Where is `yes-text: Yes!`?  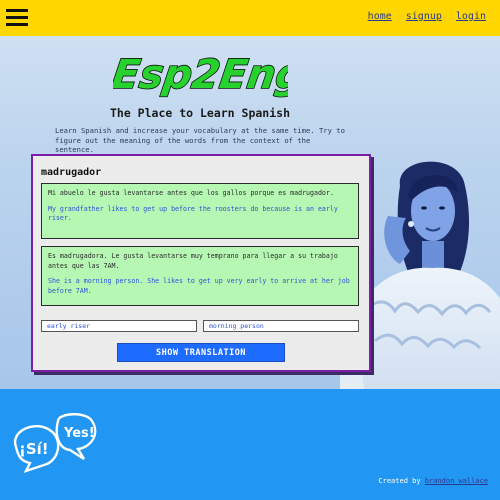 yes-text: Yes! is located at coordinates (79, 433).